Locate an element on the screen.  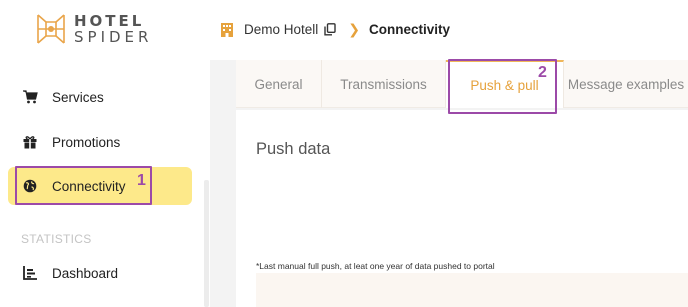
tab-label: Message examples is located at coordinates (626, 84).